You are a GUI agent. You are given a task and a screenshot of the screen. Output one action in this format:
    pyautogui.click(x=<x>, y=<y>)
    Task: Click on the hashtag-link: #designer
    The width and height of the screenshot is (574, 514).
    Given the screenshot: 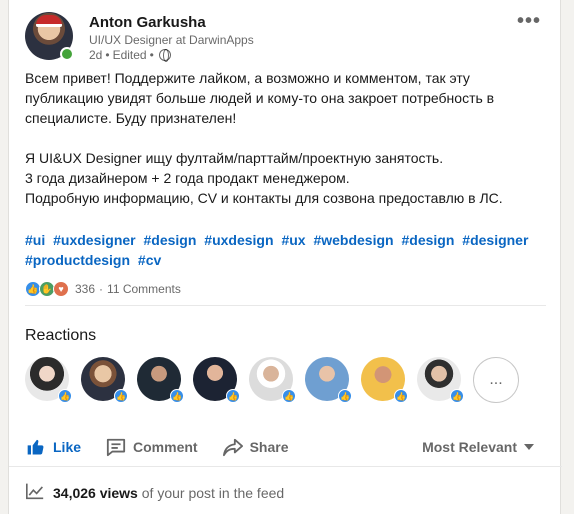 What is the action you would take?
    pyautogui.click(x=495, y=240)
    